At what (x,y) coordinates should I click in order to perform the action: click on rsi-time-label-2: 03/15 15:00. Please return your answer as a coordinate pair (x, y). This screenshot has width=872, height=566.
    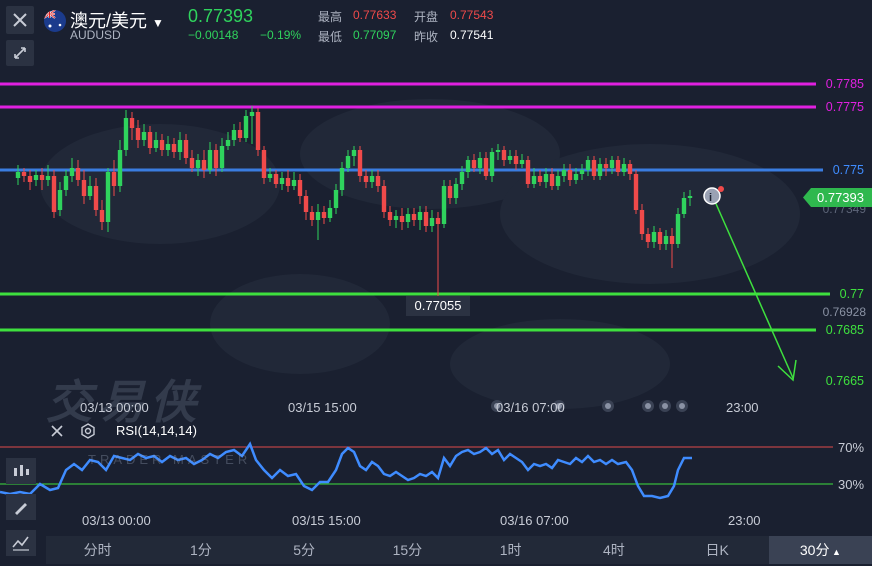
    Looking at the image, I should click on (326, 520).